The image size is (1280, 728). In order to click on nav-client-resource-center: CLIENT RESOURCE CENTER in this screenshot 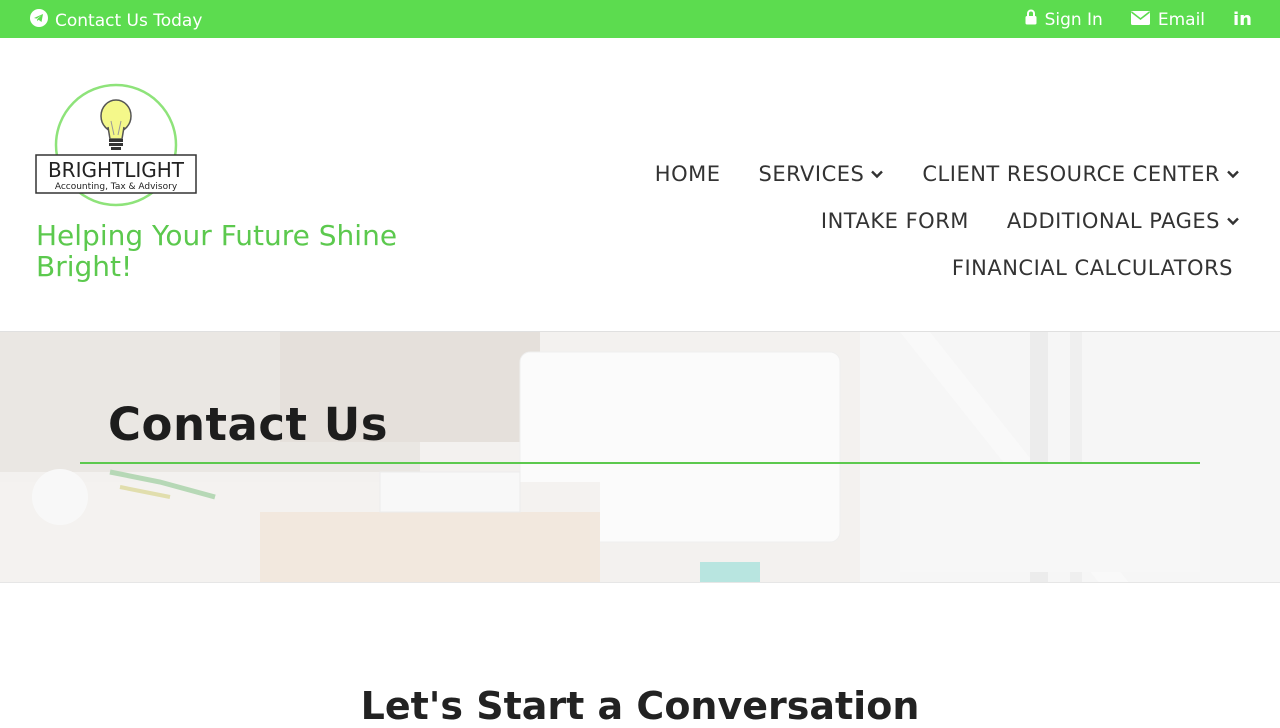, I will do `click(1081, 174)`.